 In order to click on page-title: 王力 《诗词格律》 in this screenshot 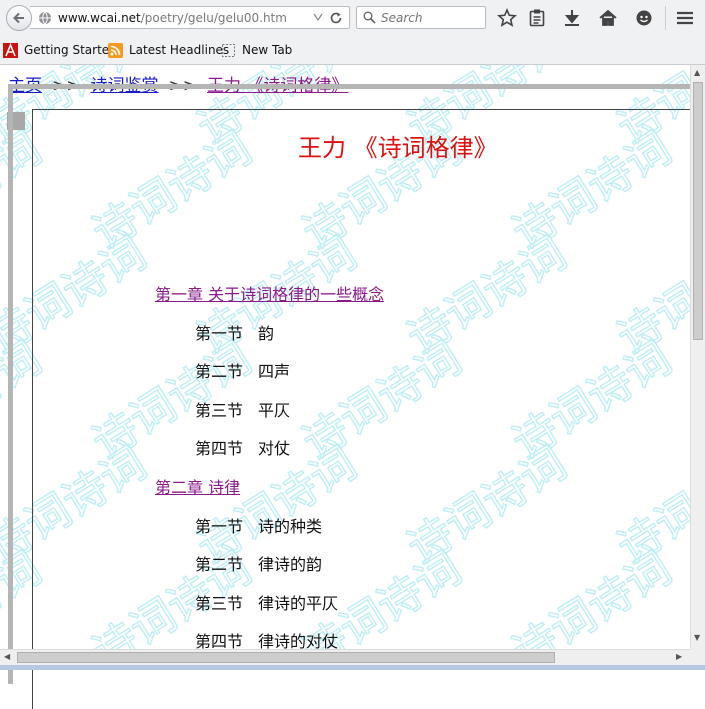, I will do `click(398, 148)`.